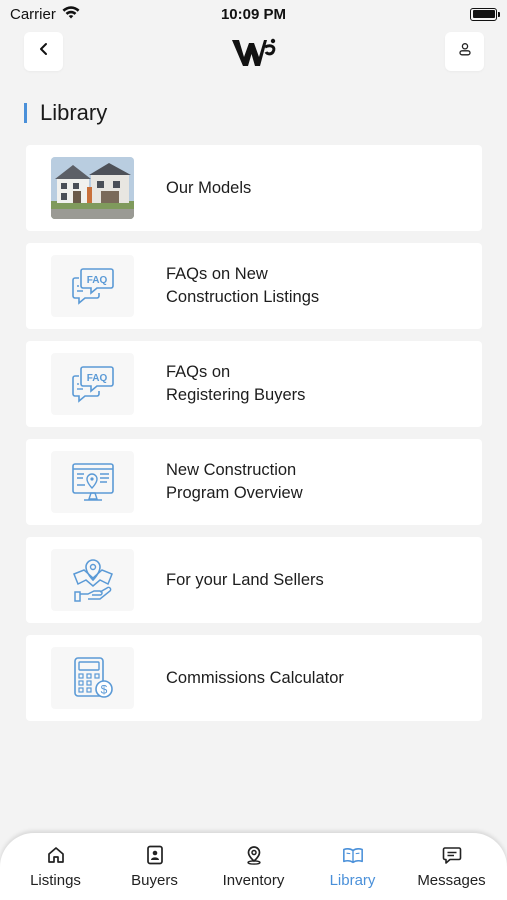 This screenshot has height=900, width=507. Describe the element at coordinates (353, 855) in the screenshot. I see `open-book-icon` at that location.